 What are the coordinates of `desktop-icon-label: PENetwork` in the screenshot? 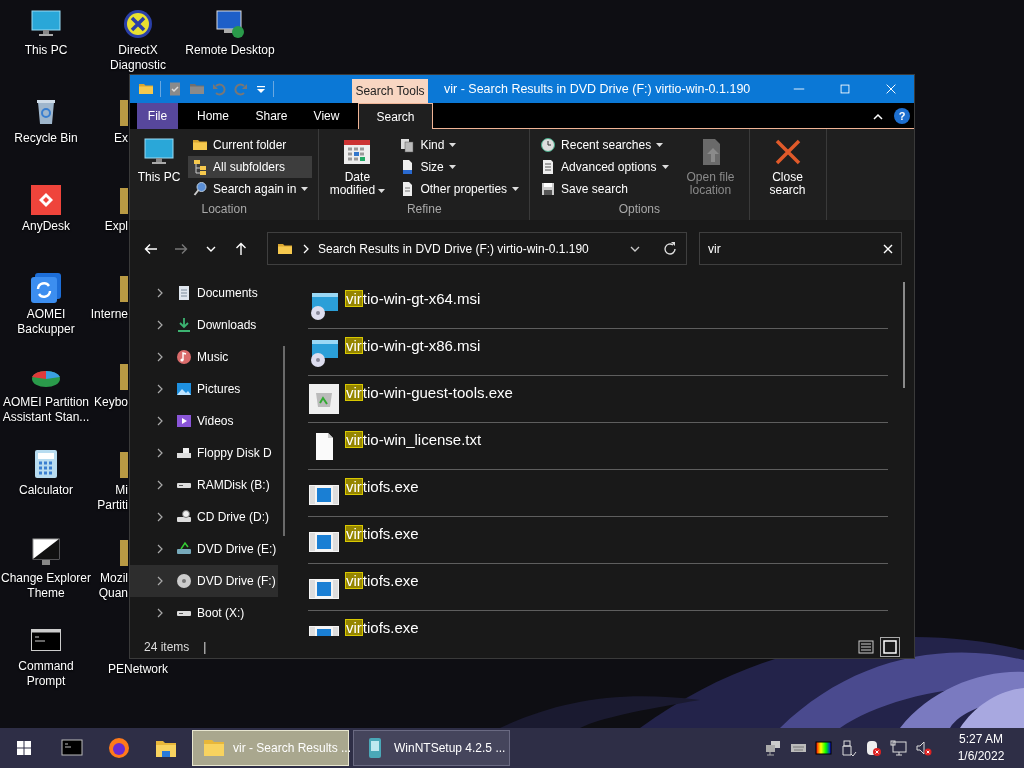 It's located at (138, 669).